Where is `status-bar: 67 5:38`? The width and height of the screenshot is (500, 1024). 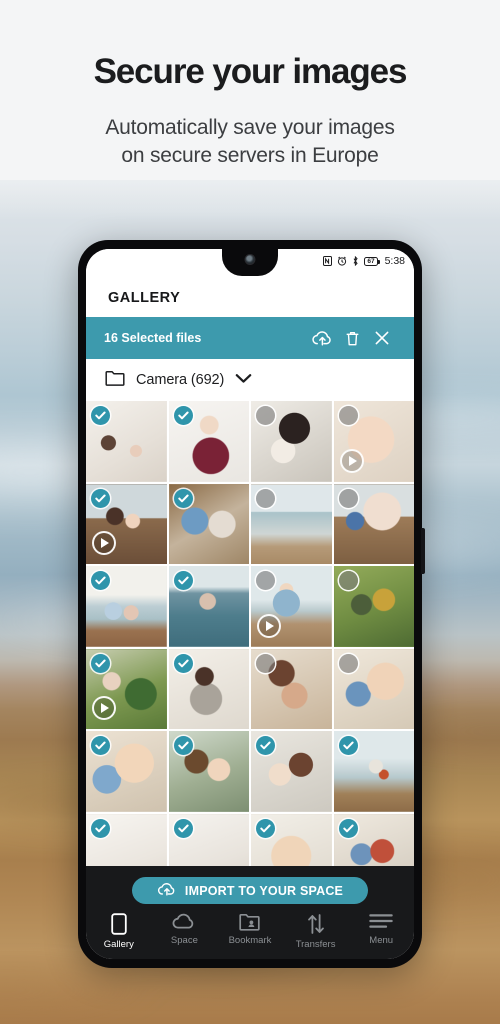
status-bar: 67 5:38 is located at coordinates (250, 263).